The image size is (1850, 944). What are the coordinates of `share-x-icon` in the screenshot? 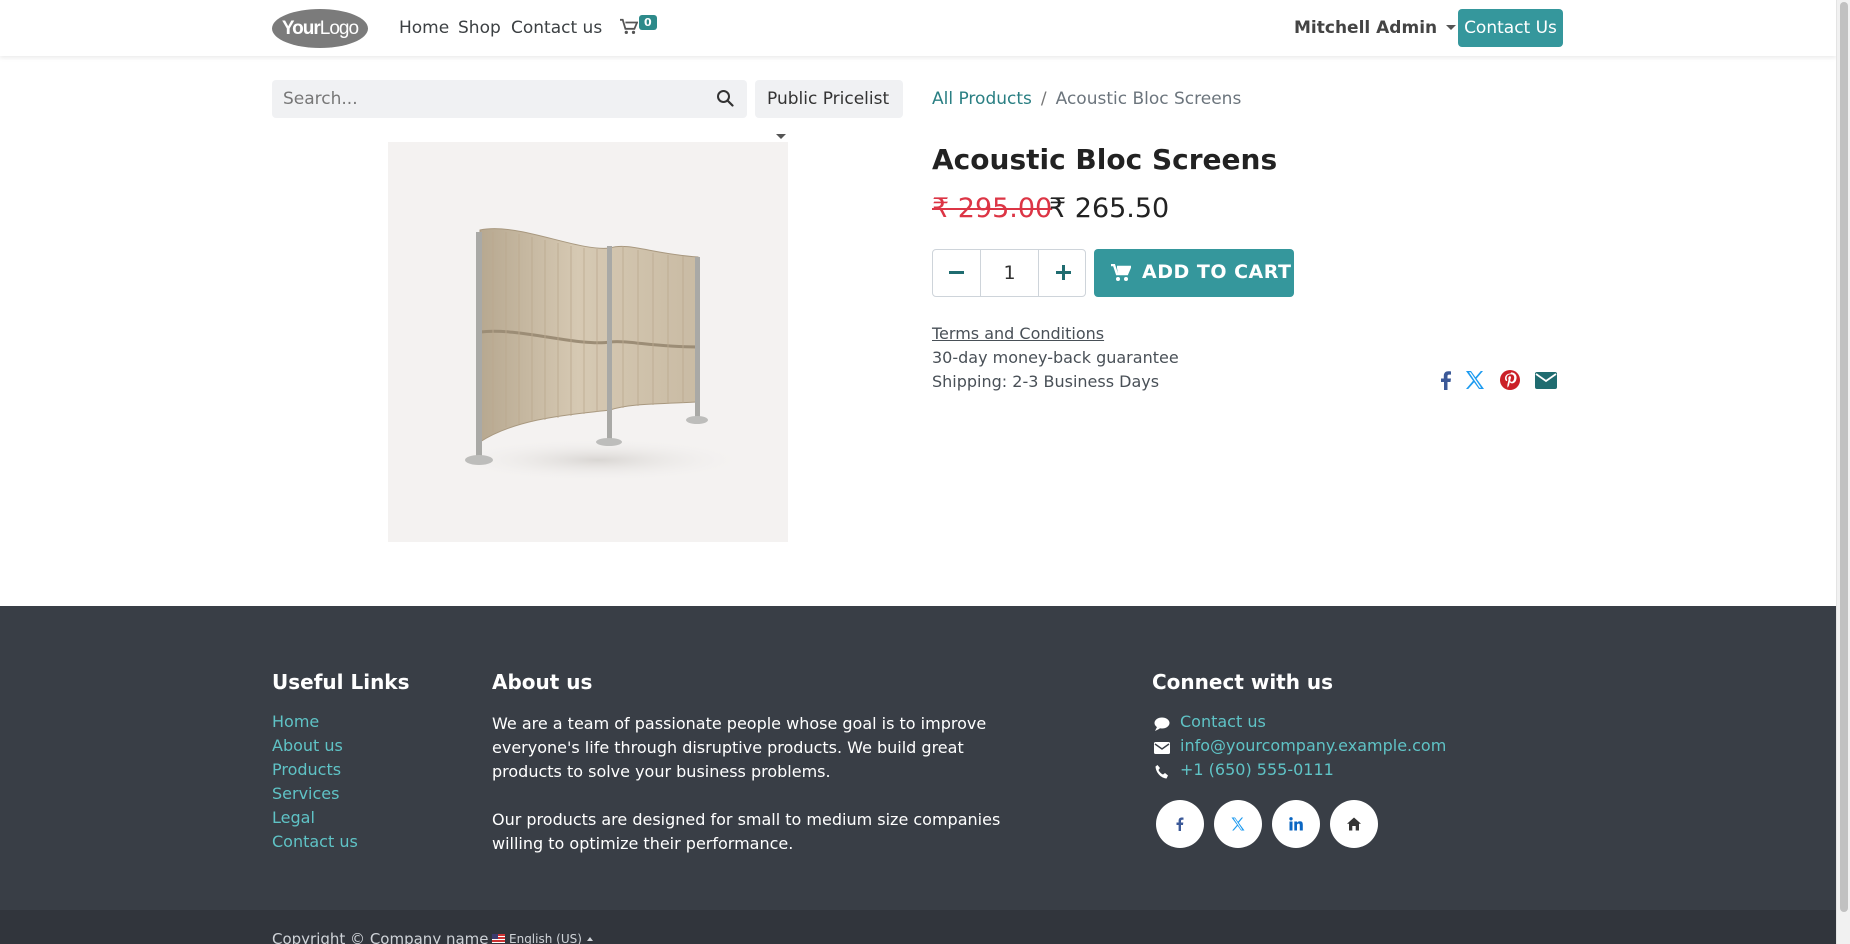 It's located at (1475, 382).